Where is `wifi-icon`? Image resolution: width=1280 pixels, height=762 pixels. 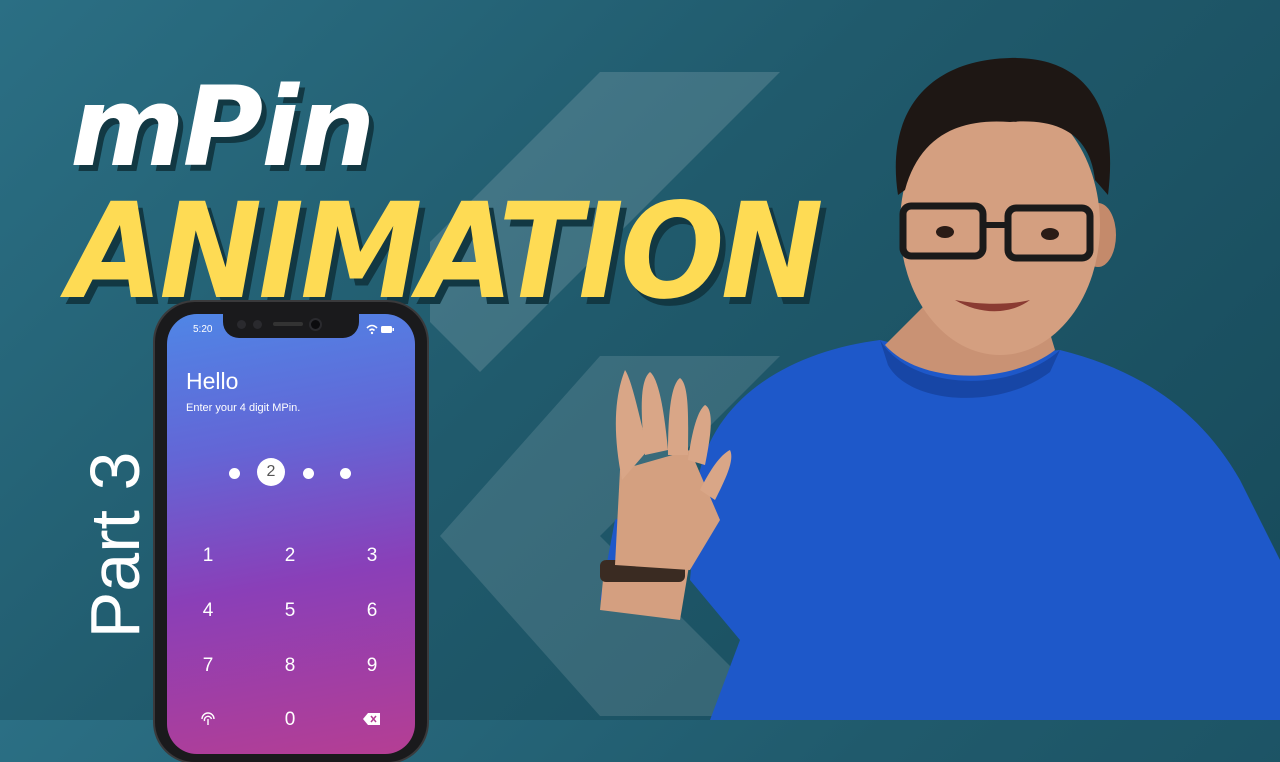
wifi-icon is located at coordinates (380, 329).